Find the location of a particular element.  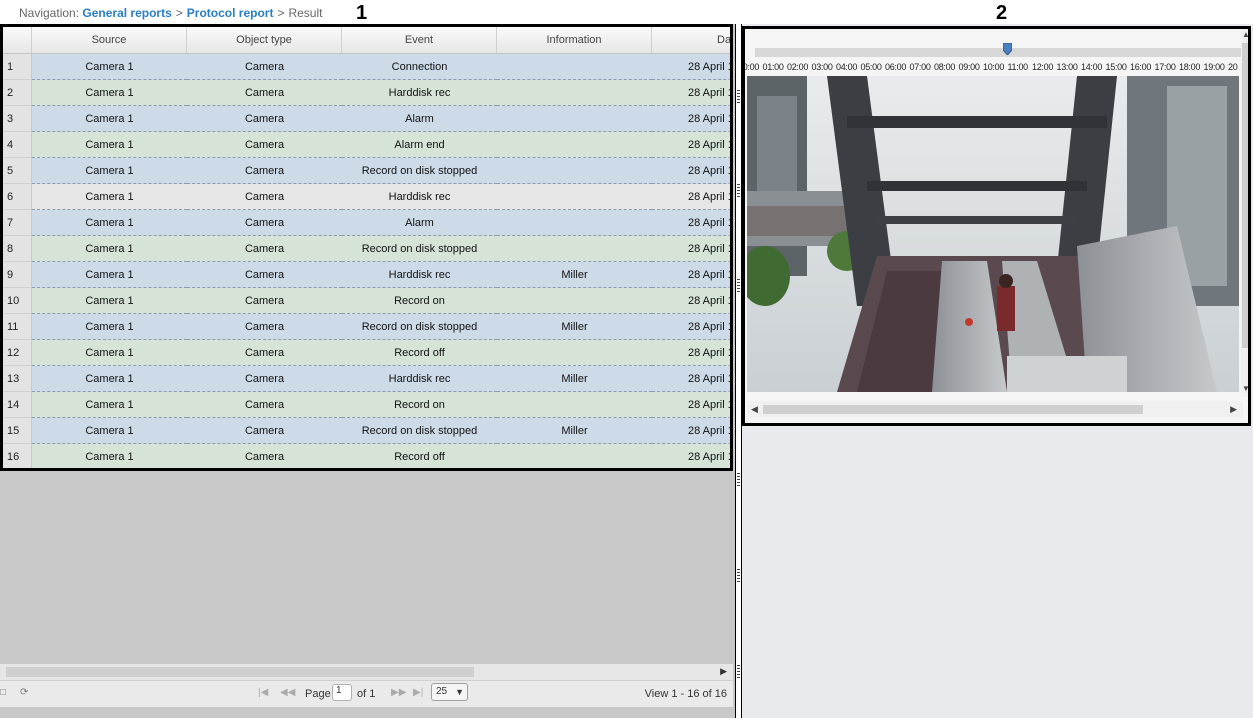

column-header-event: Event is located at coordinates (419, 40).